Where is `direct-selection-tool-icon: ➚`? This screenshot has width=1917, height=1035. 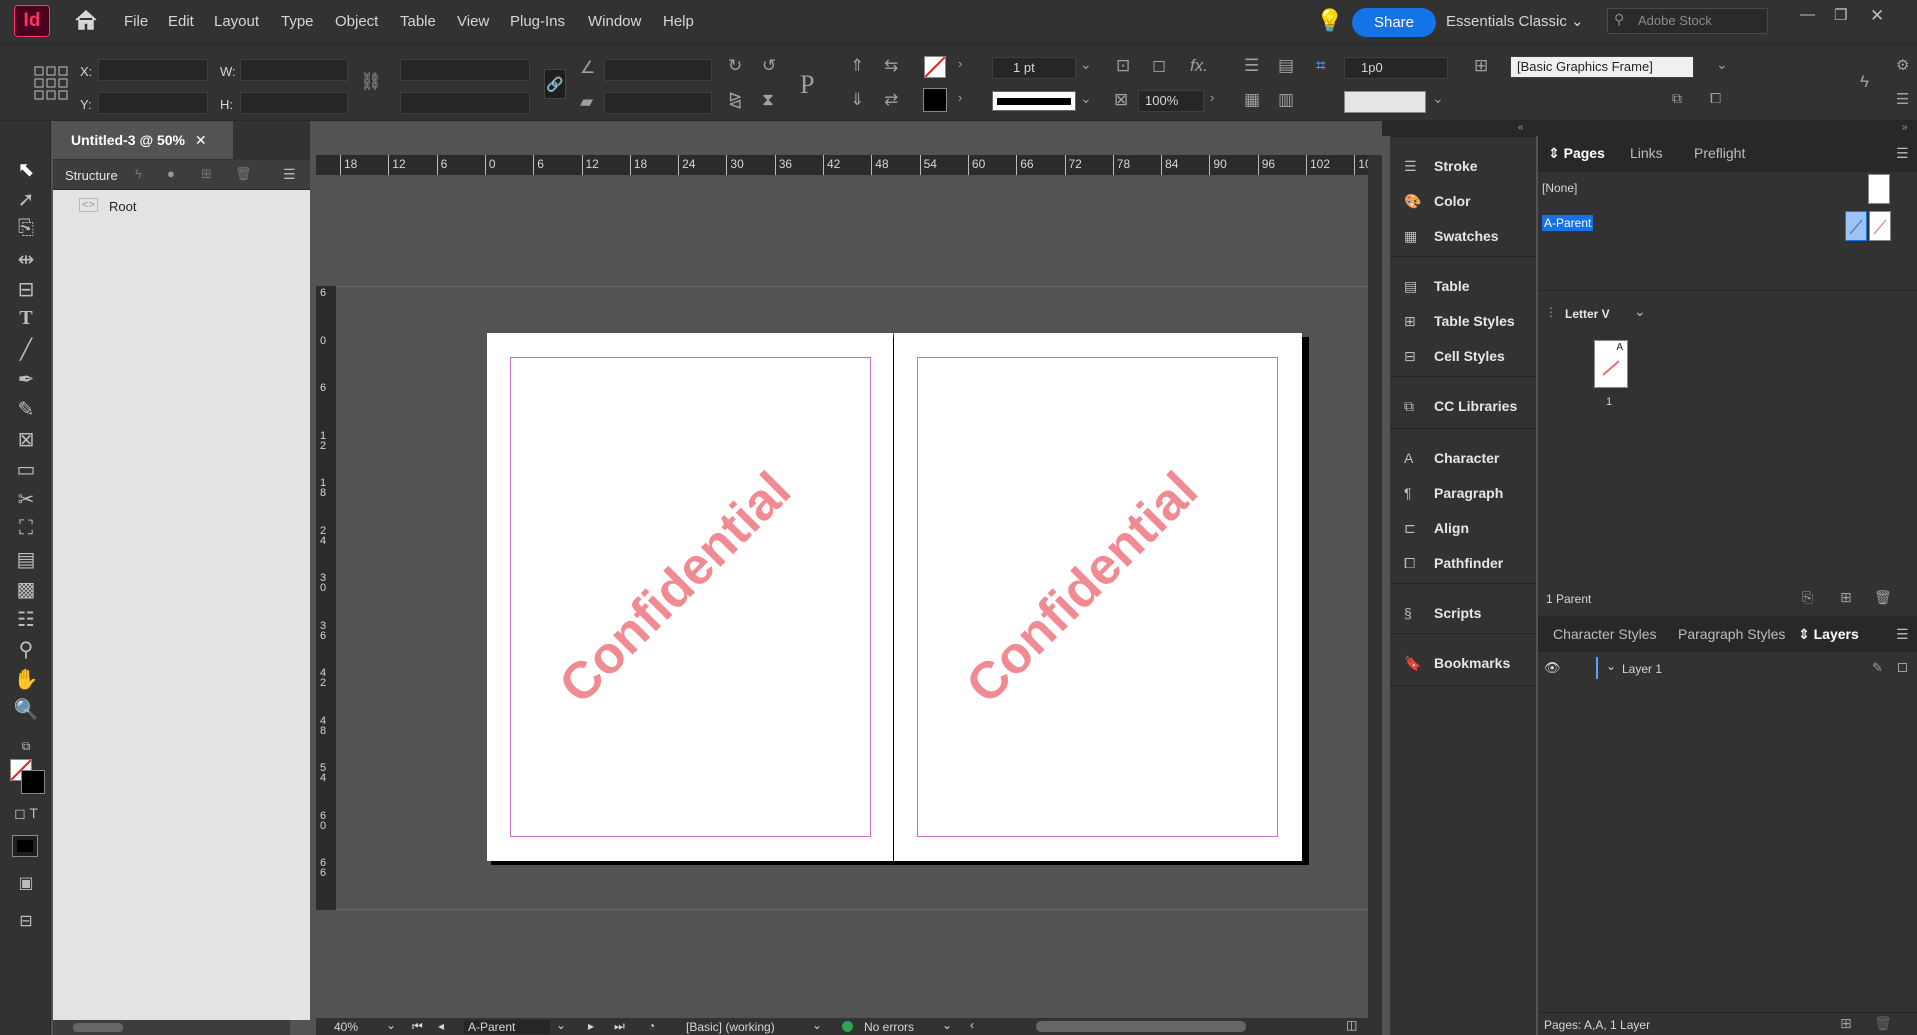 direct-selection-tool-icon: ➚ is located at coordinates (26, 199).